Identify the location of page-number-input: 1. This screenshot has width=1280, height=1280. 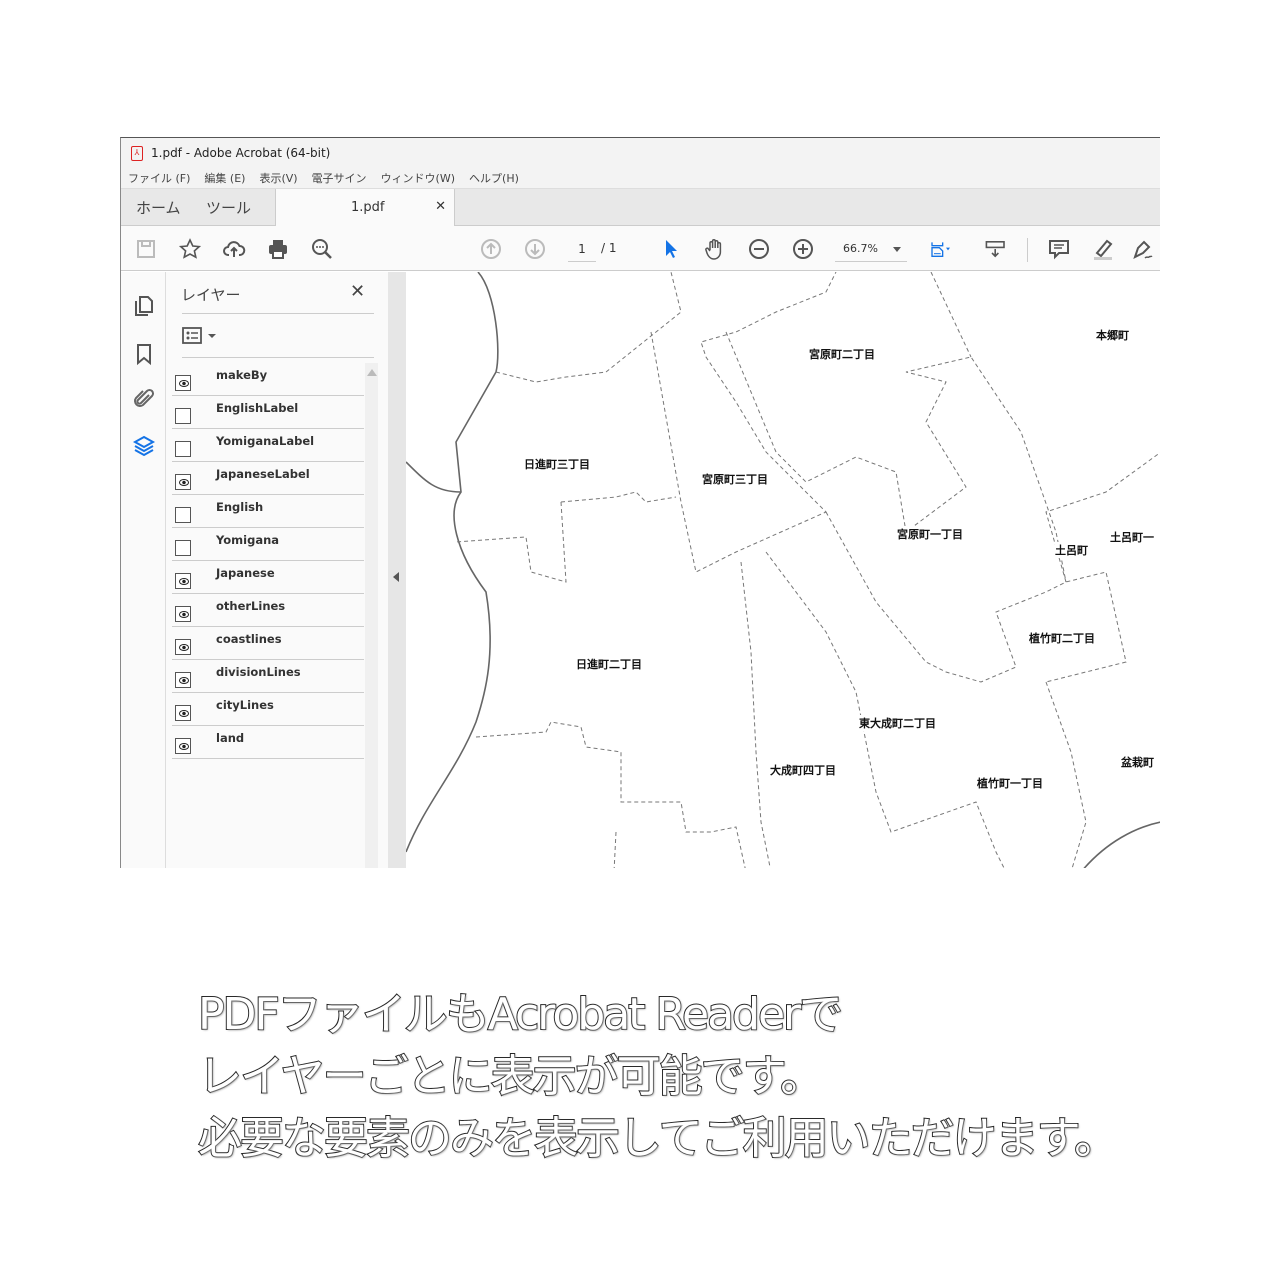
(582, 250).